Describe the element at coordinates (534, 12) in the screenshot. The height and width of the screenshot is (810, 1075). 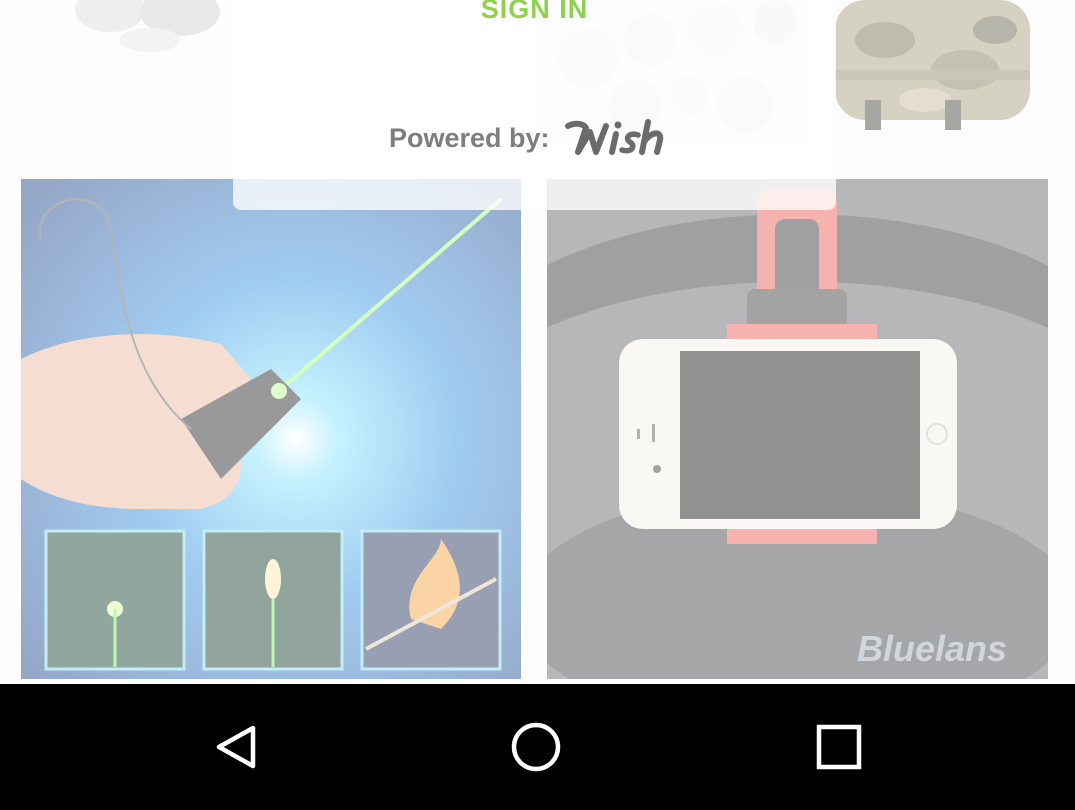
I see `sign-in-button: SIGN IN` at that location.